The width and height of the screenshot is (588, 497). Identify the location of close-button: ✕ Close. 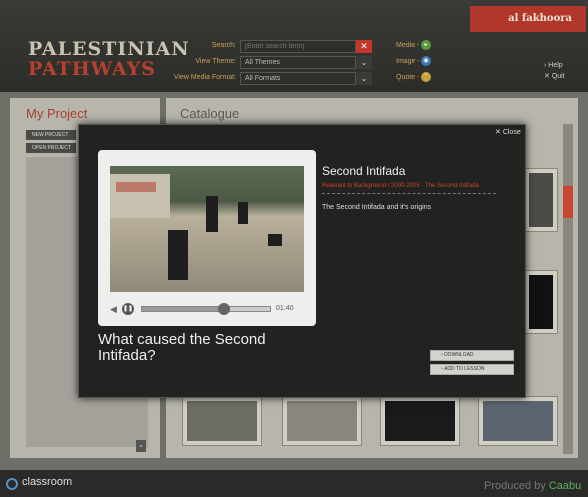
(508, 132).